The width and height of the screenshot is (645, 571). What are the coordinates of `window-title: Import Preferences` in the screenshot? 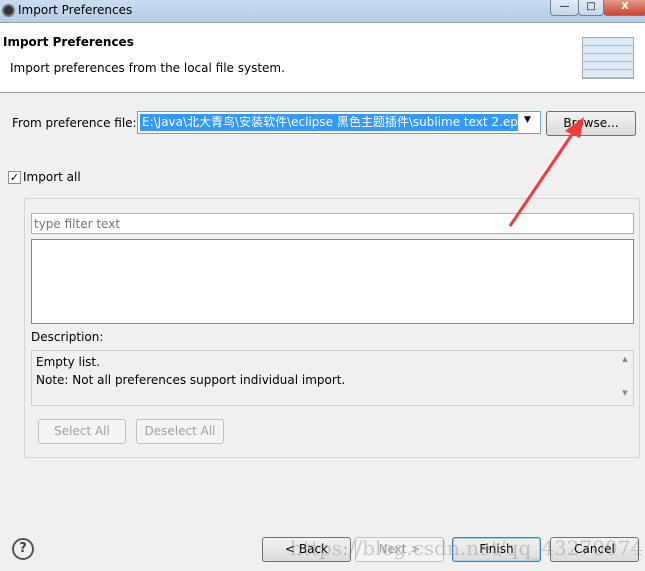 It's located at (75, 10).